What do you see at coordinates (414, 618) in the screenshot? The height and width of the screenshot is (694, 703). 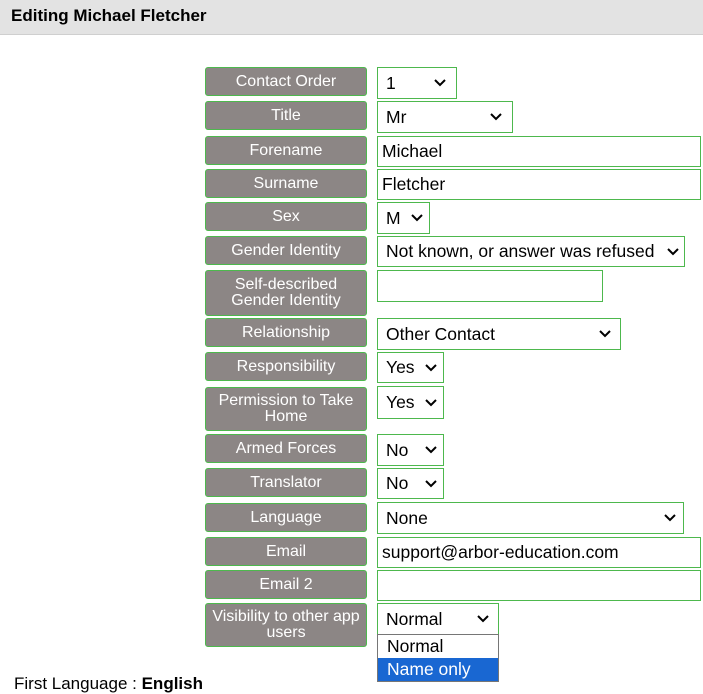 I see `visibility-value: Normal` at bounding box center [414, 618].